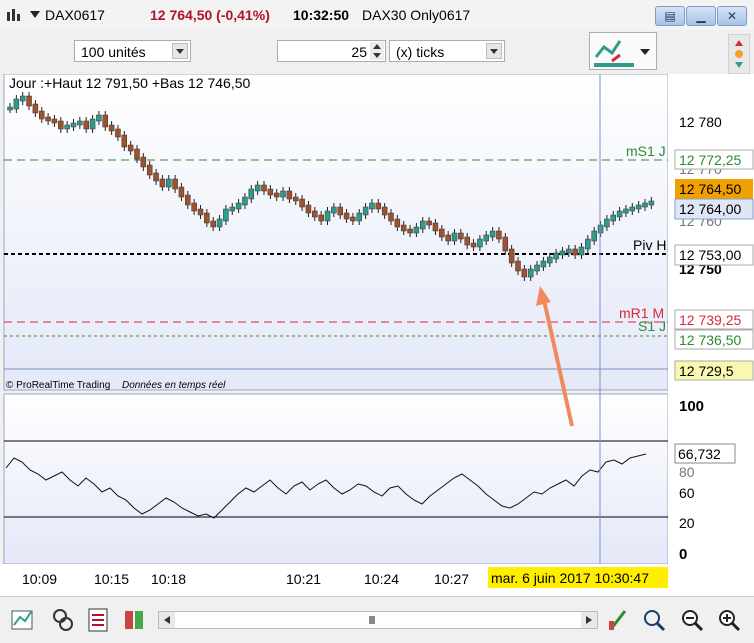 The height and width of the screenshot is (643, 754). Describe the element at coordinates (692, 620) in the screenshot. I see `zoom-out-icon` at that location.